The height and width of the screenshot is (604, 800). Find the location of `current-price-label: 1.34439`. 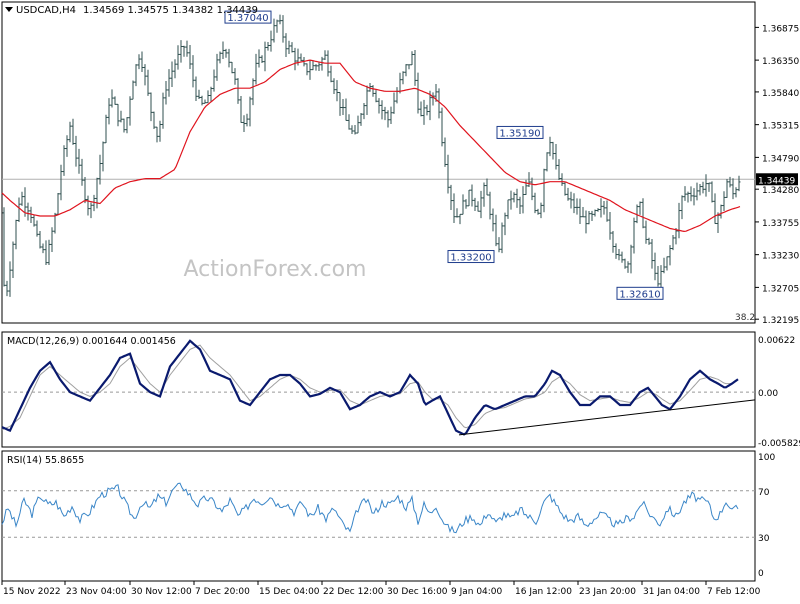

current-price-label: 1.34439 is located at coordinates (776, 181).